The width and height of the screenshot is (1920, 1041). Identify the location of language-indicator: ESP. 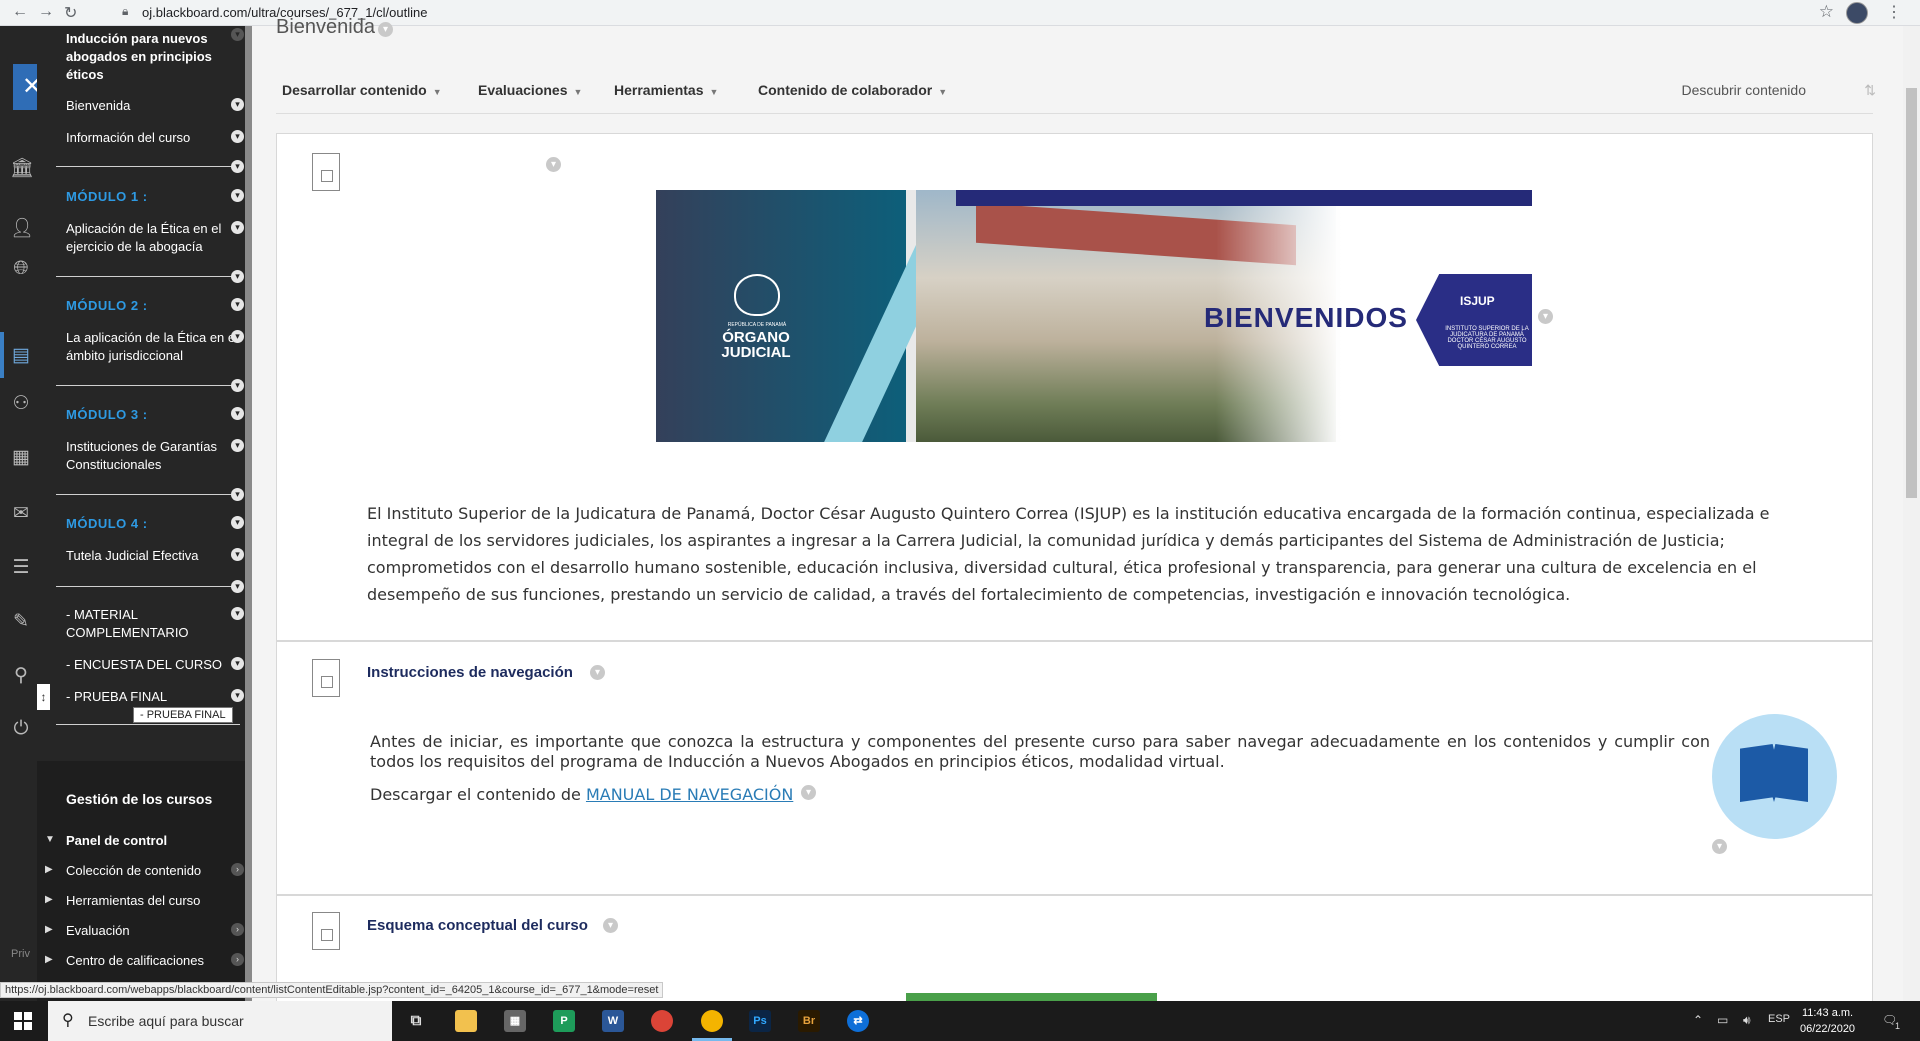
(1779, 1019).